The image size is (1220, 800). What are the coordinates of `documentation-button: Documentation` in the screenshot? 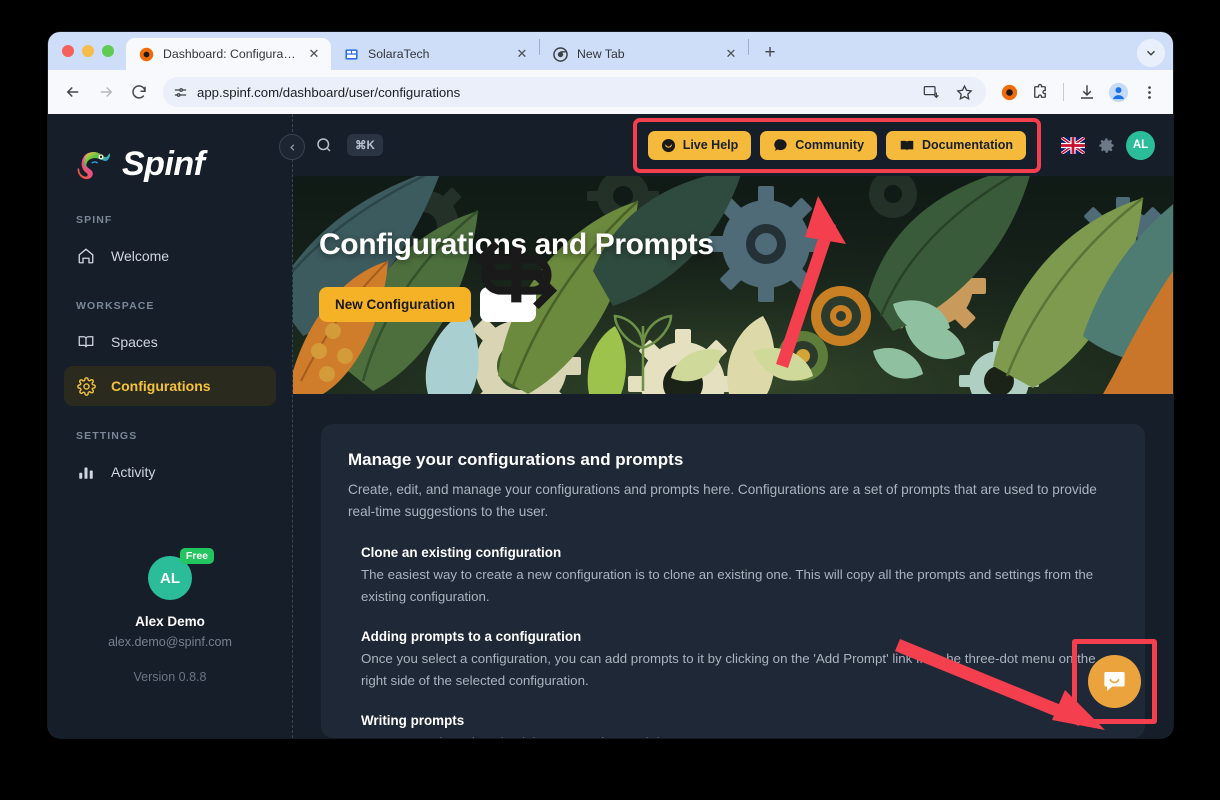 It's located at (956, 145).